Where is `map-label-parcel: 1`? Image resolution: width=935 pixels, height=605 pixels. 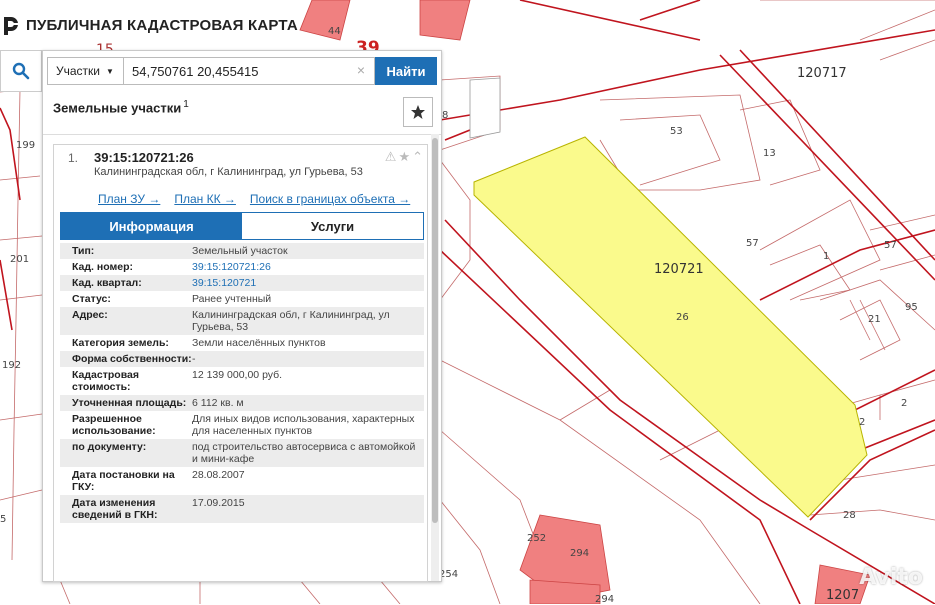 map-label-parcel: 1 is located at coordinates (826, 256).